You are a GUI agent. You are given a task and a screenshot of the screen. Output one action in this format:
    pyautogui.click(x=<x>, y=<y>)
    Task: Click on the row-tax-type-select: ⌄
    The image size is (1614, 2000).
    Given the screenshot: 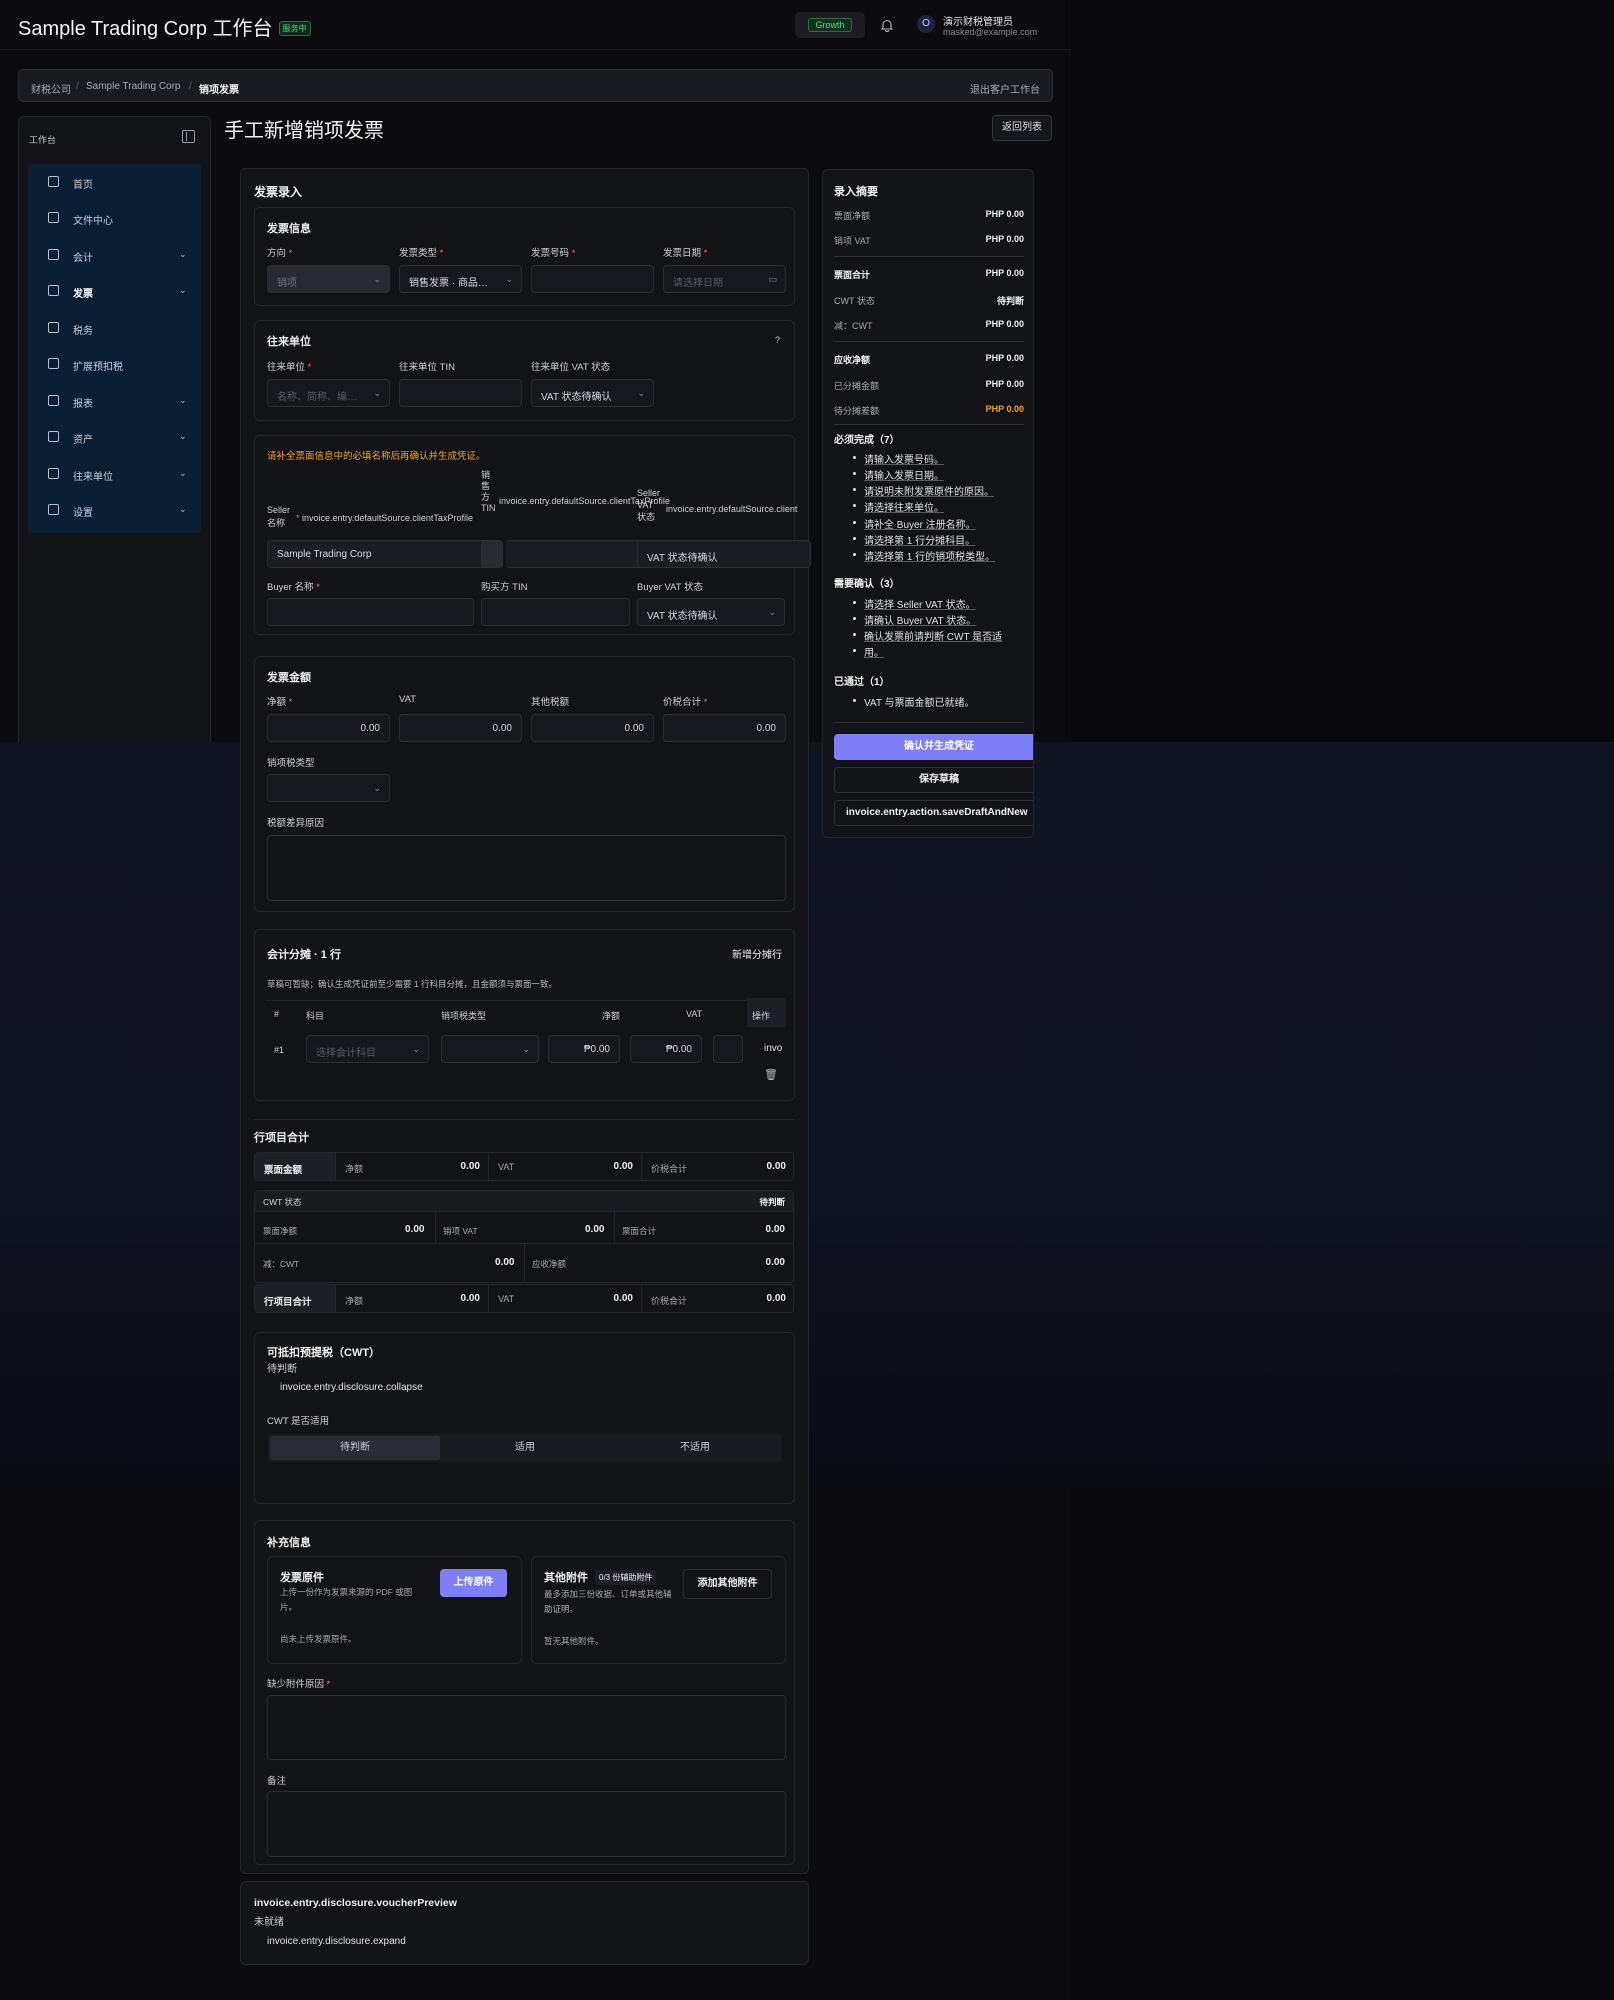 What is the action you would take?
    pyautogui.click(x=490, y=1049)
    